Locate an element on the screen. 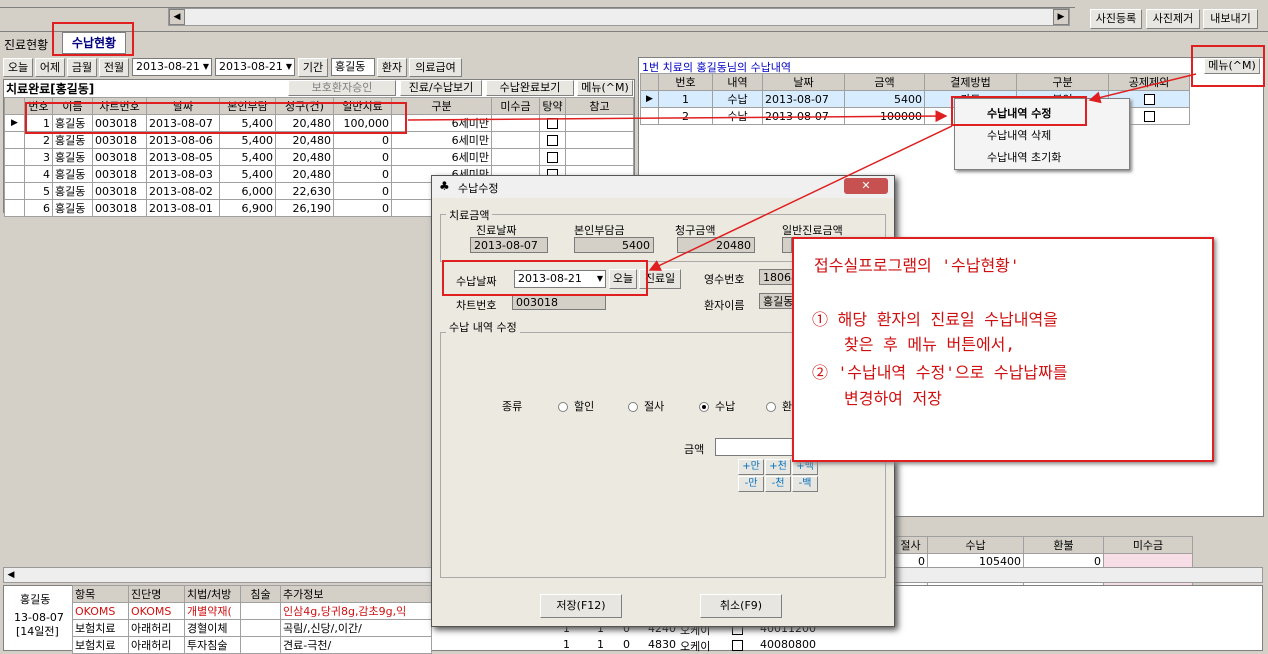  arrow-context-to-date is located at coordinates (800, 198).